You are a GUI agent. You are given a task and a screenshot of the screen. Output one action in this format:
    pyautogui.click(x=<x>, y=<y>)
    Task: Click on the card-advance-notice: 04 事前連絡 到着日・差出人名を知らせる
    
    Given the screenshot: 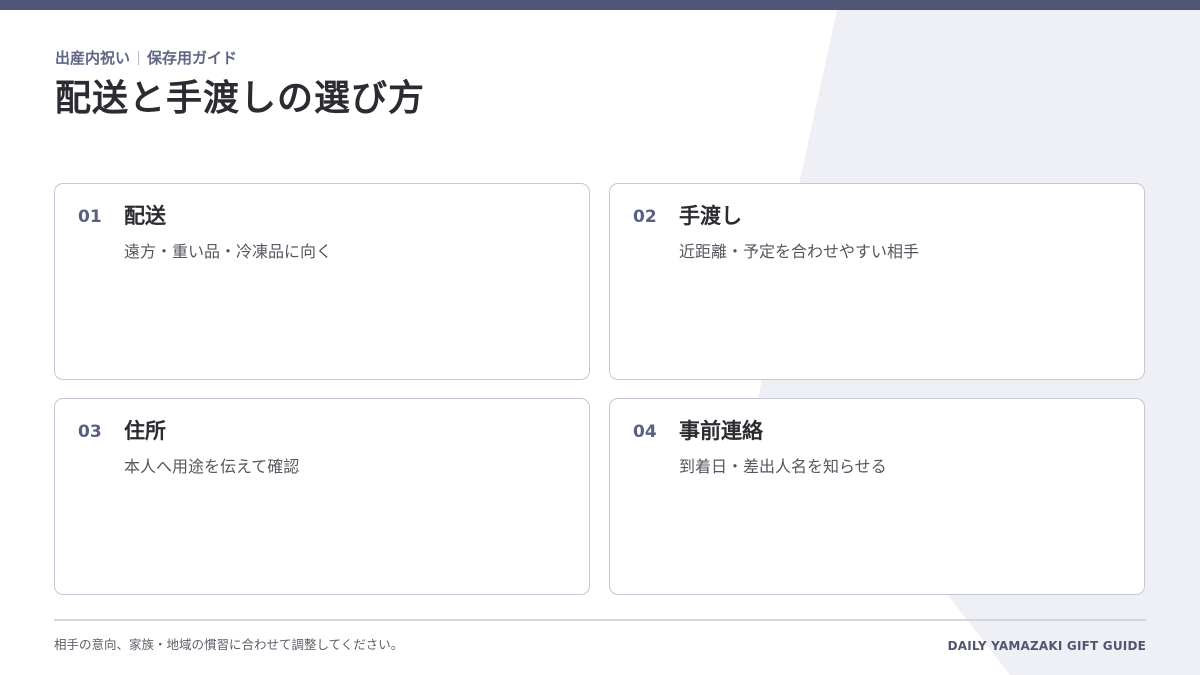 What is the action you would take?
    pyautogui.click(x=877, y=496)
    